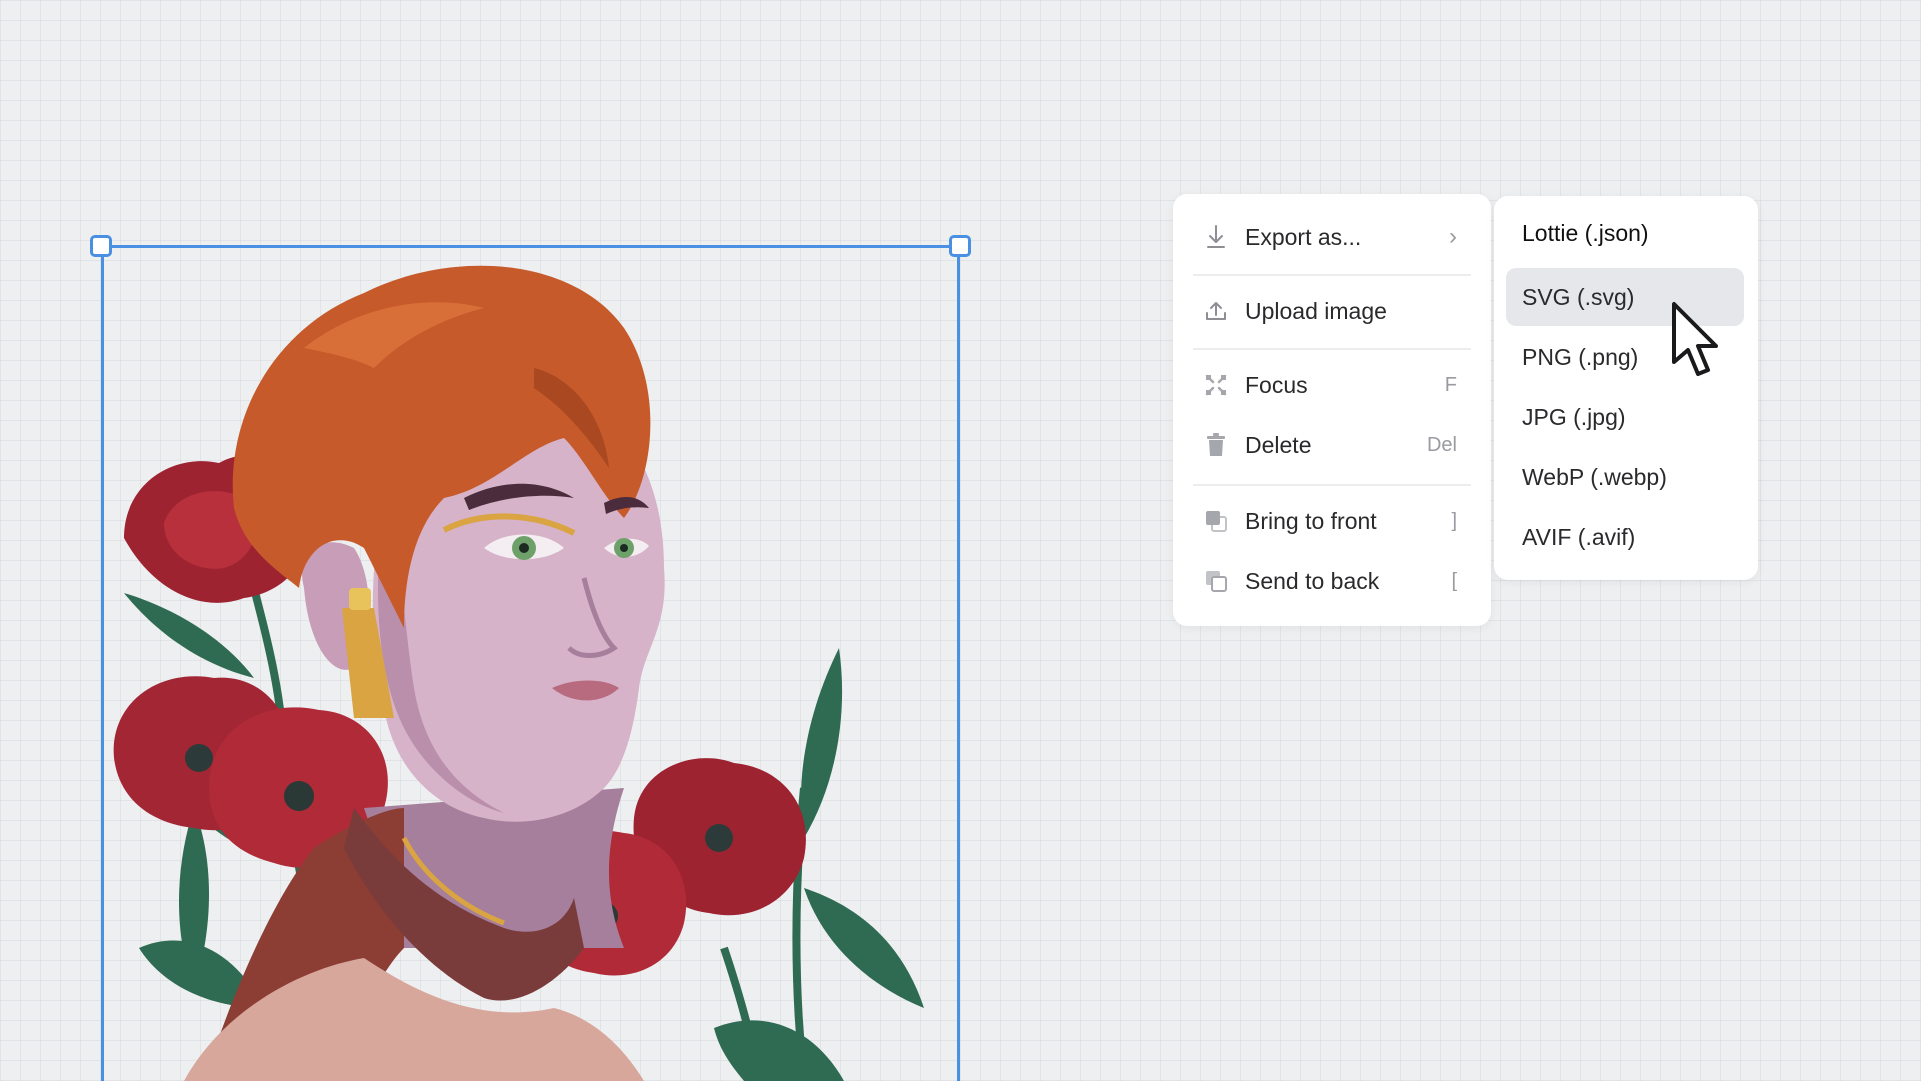  Describe the element at coordinates (1312, 580) in the screenshot. I see `menu-item-label: Send to back` at that location.